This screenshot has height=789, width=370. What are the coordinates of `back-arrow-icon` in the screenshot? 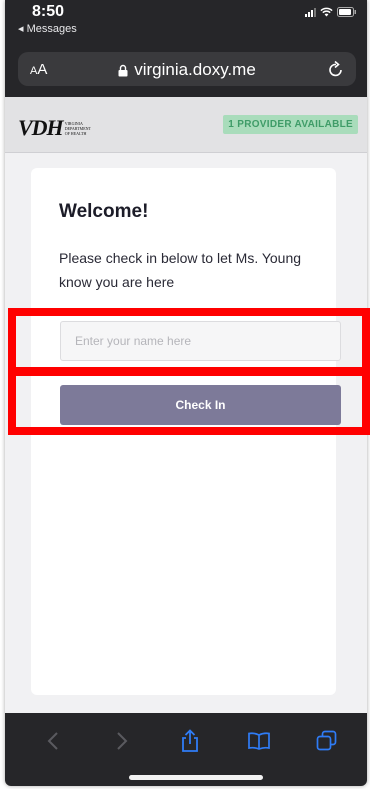 It's located at (53, 741).